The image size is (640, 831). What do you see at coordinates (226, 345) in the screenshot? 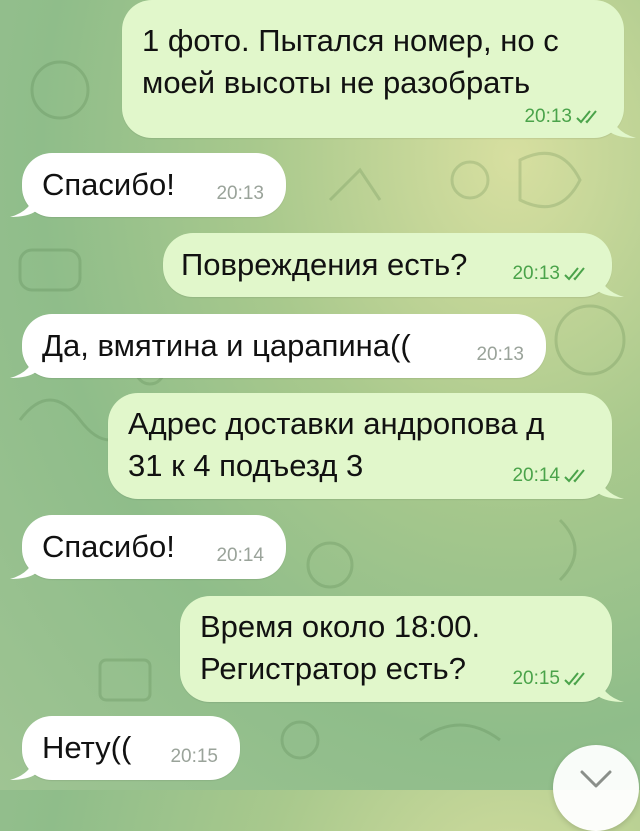
I see `message-text: Да, вмятина и царапина((` at bounding box center [226, 345].